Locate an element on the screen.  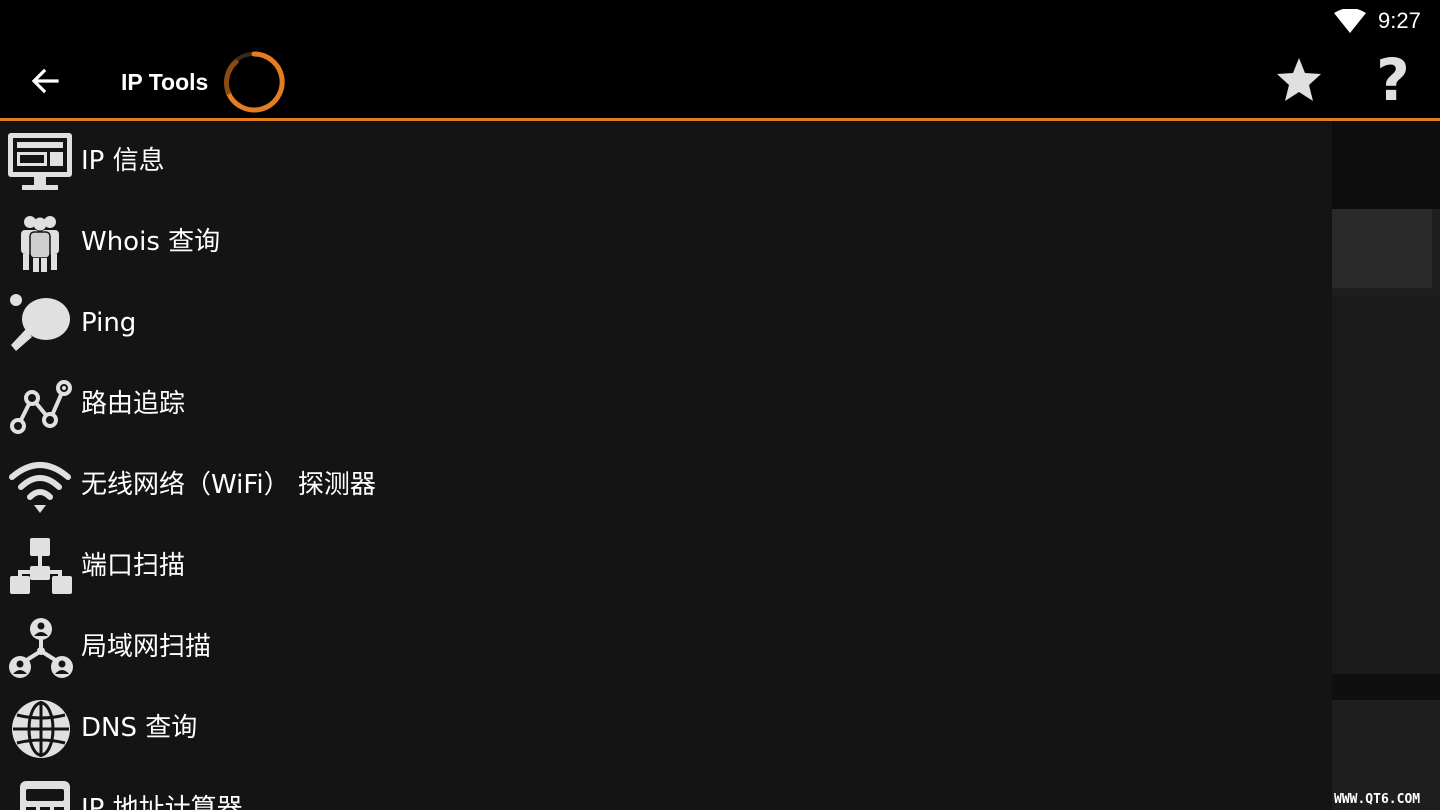
drawer-item-label: 无线网络（WiFi） 探测器 is located at coordinates (228, 485).